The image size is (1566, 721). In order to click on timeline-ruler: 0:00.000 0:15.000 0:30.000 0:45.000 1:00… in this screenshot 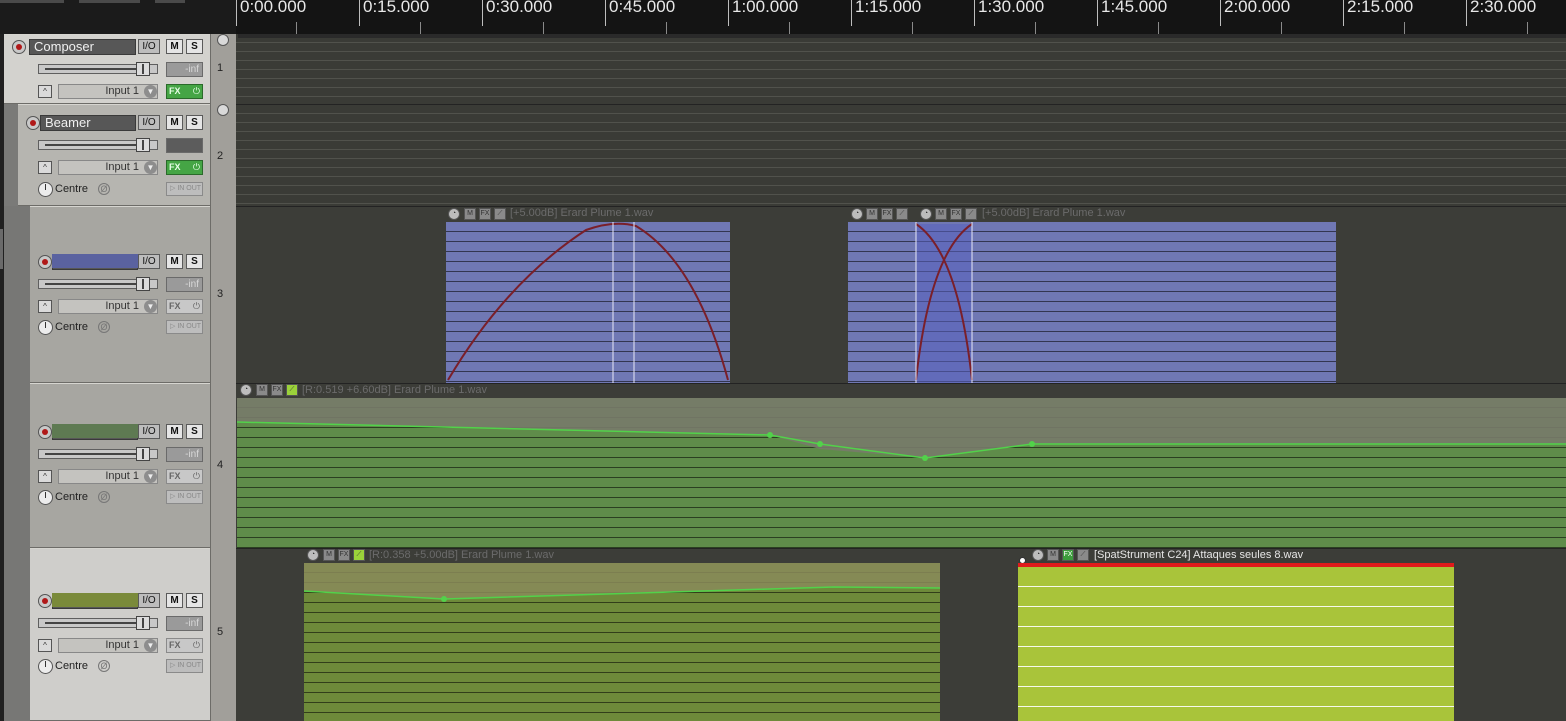, I will do `click(783, 17)`.